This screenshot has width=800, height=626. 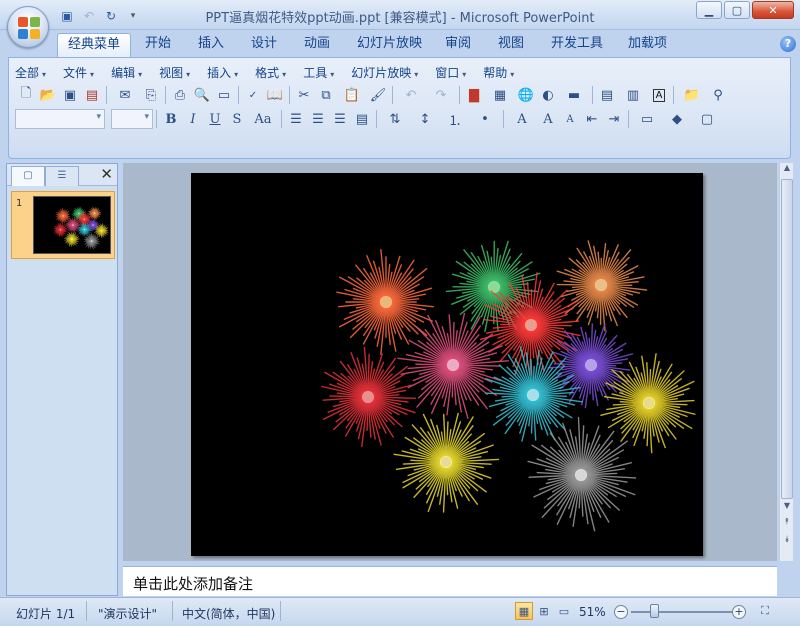 I want to click on scroll-up-icon: ▲, so click(x=787, y=170).